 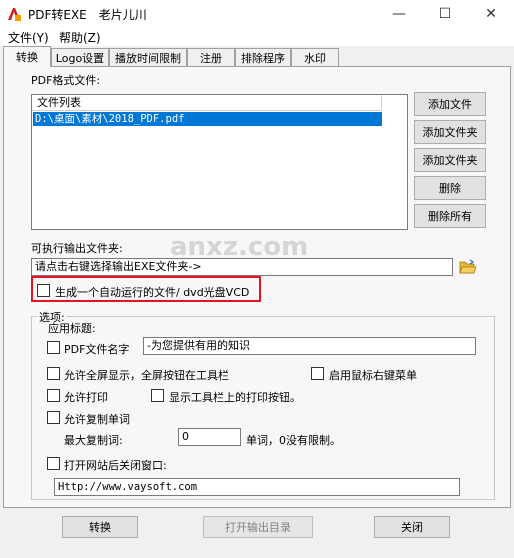 I want to click on tab-play-time-limit: 播放时间限制, so click(x=148, y=57).